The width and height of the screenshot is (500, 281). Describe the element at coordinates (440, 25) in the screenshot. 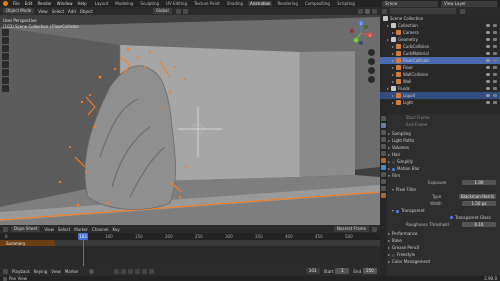

I see `outliner-item: ▸ Collection` at that location.